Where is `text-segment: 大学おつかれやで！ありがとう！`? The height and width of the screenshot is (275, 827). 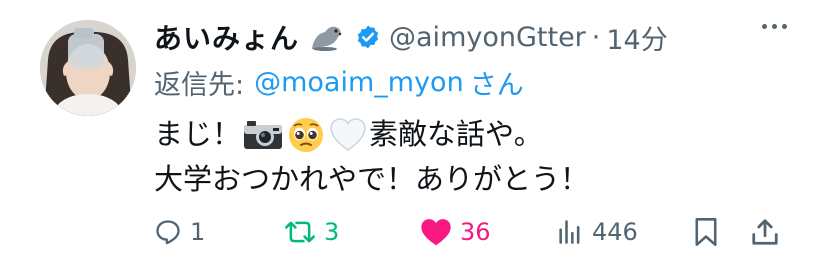 text-segment: 大学おつかれやで！ありがとう！ is located at coordinates (372, 179).